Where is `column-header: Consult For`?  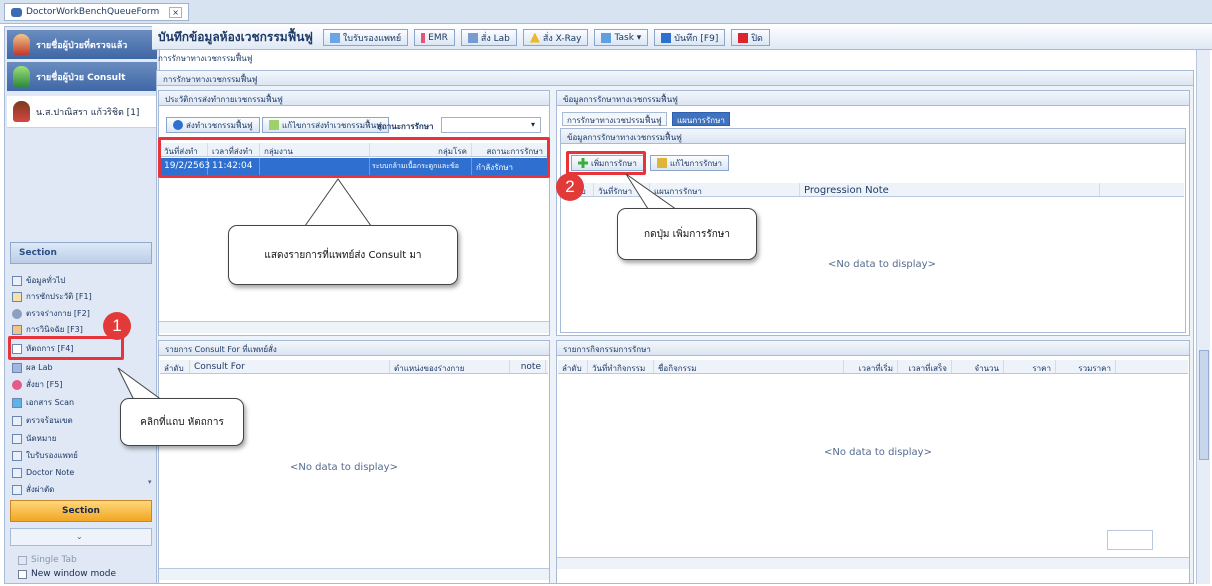
column-header: Consult For is located at coordinates (290, 366).